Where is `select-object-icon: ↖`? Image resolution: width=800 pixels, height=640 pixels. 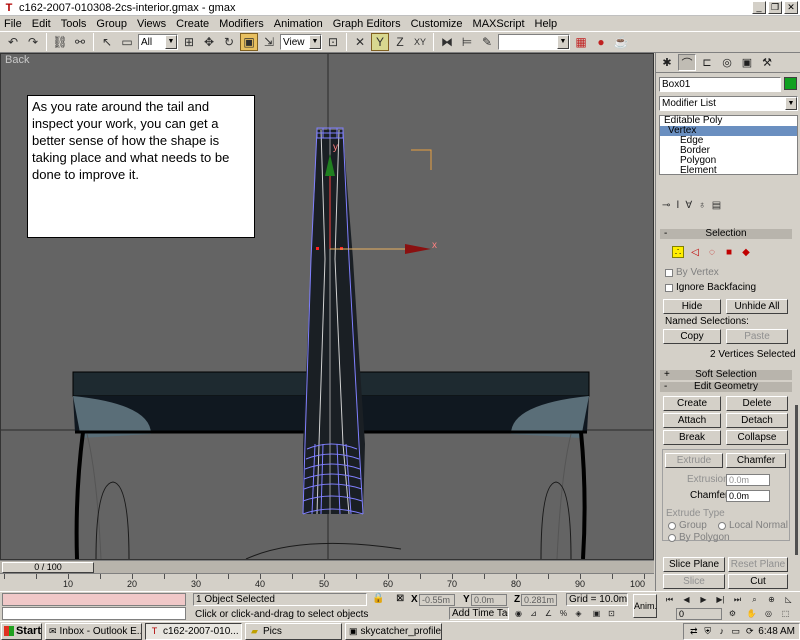 select-object-icon: ↖ is located at coordinates (107, 42).